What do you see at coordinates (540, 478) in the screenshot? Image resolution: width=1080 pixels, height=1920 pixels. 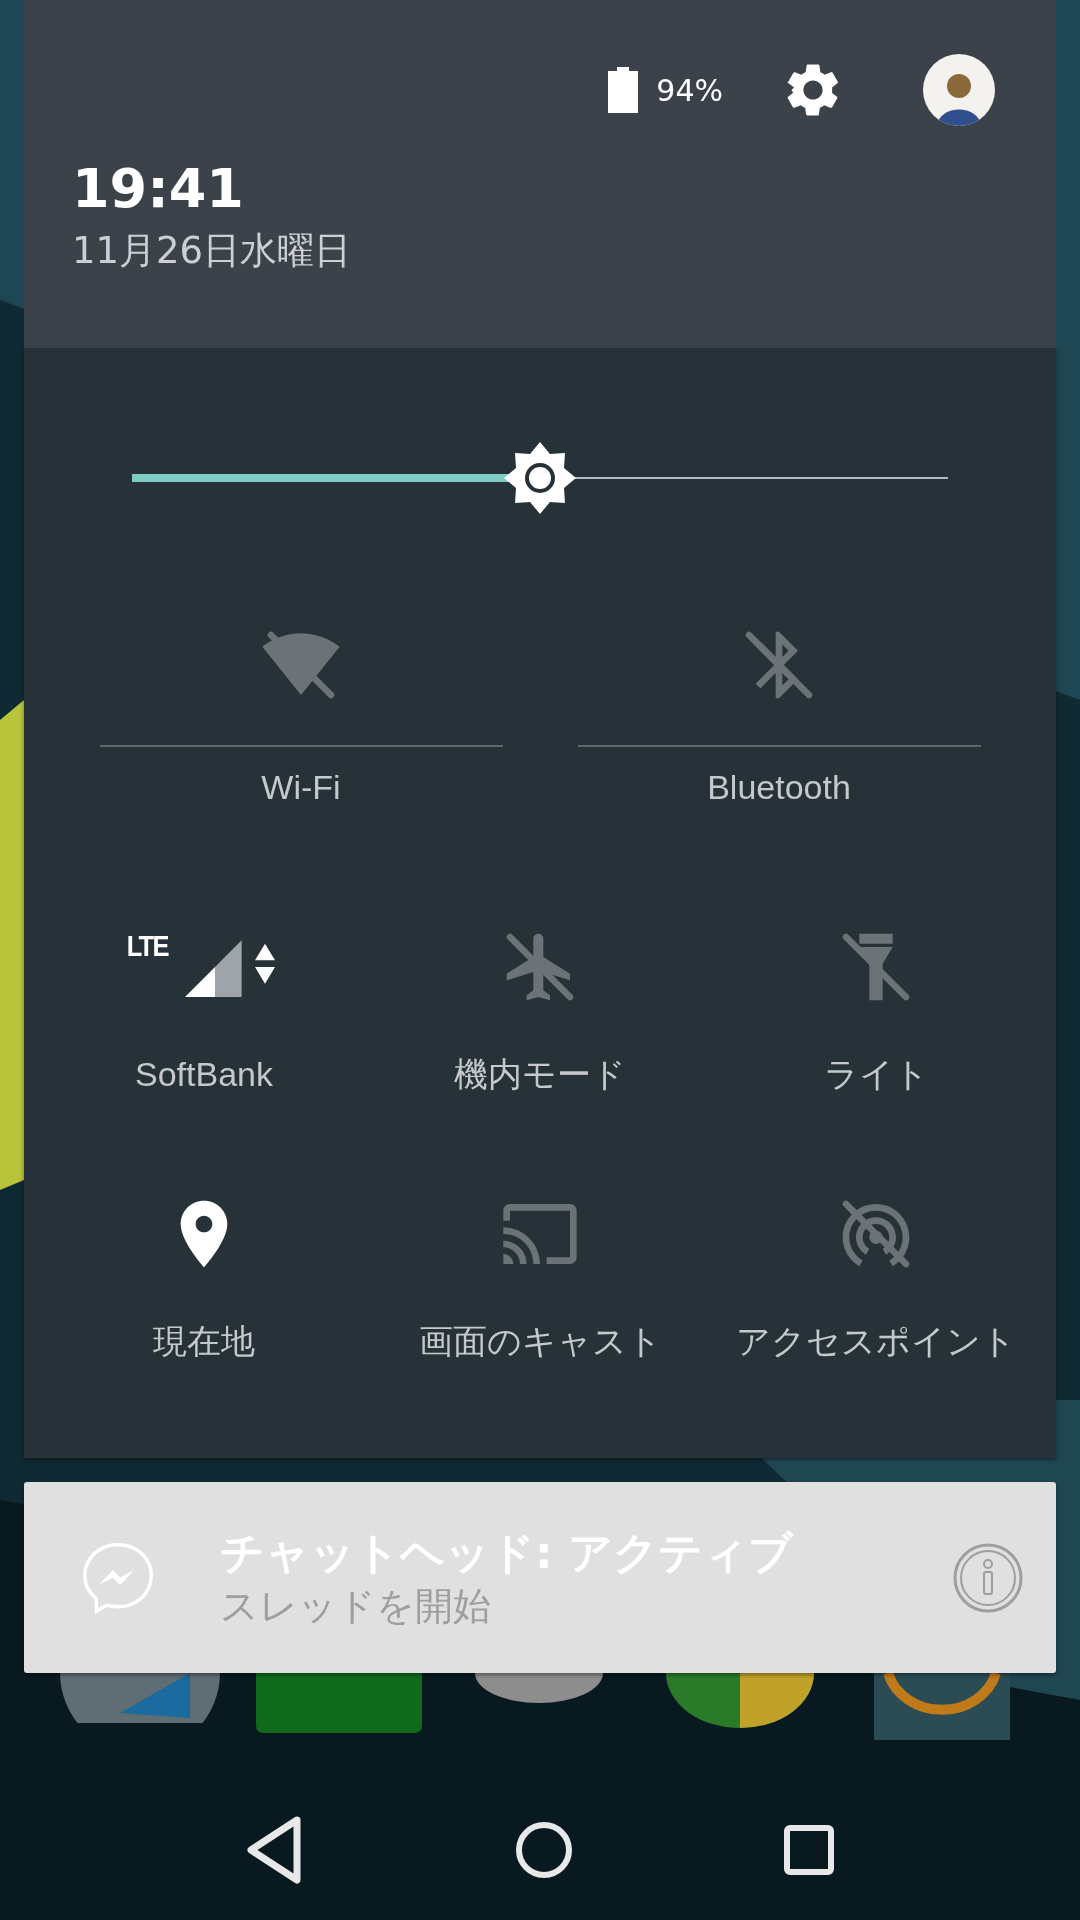 I see `brightness-slider-thumb` at bounding box center [540, 478].